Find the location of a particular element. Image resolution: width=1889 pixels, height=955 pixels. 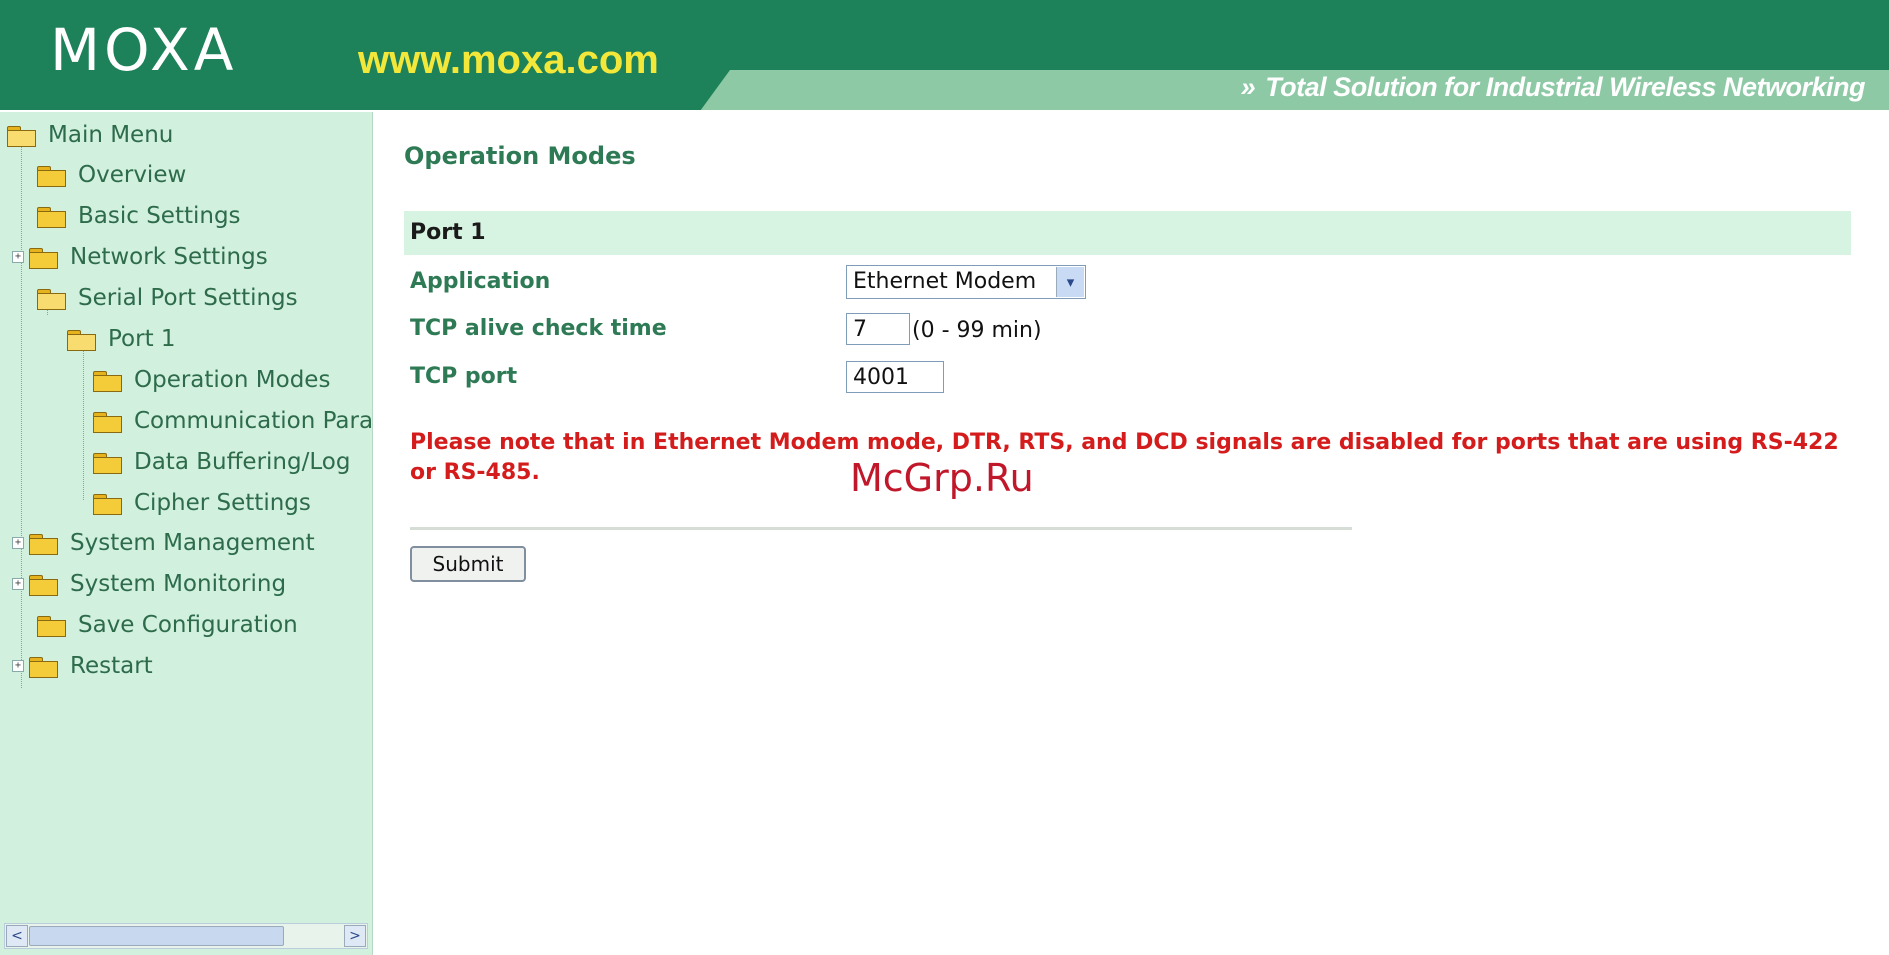

submit-button: Submit is located at coordinates (468, 564).